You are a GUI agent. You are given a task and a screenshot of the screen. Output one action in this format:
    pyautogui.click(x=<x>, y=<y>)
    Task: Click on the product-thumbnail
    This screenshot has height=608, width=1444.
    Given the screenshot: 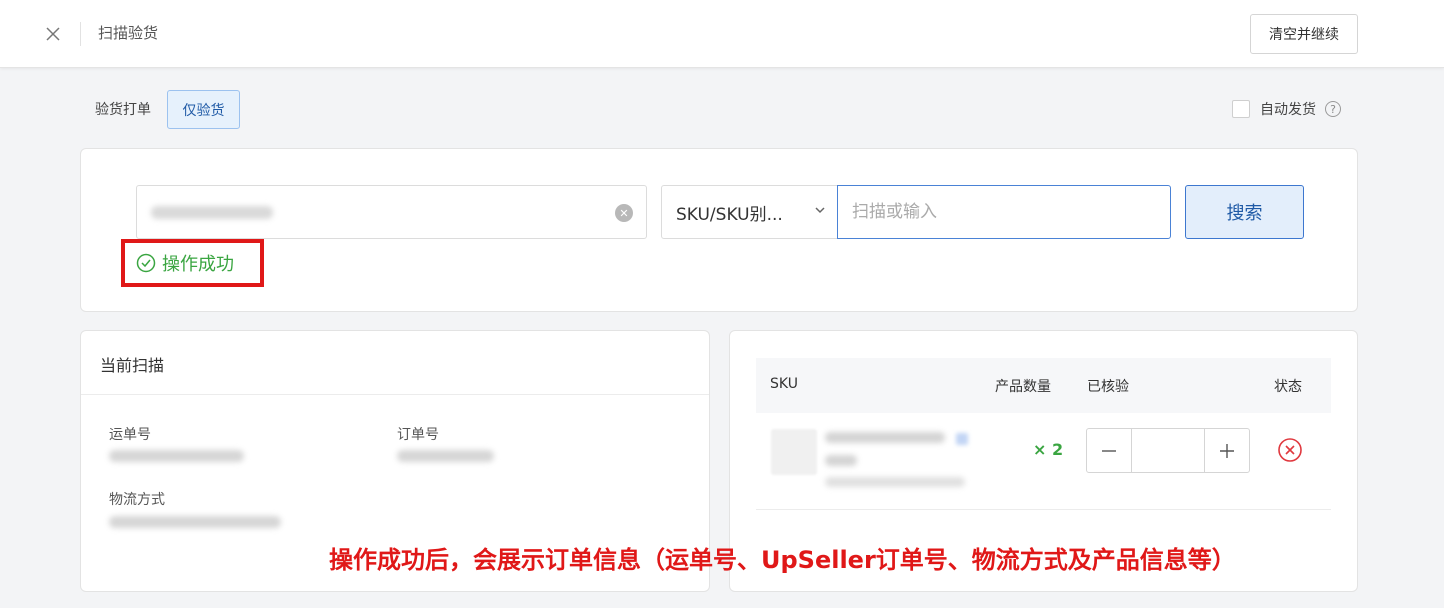 What is the action you would take?
    pyautogui.click(x=794, y=452)
    